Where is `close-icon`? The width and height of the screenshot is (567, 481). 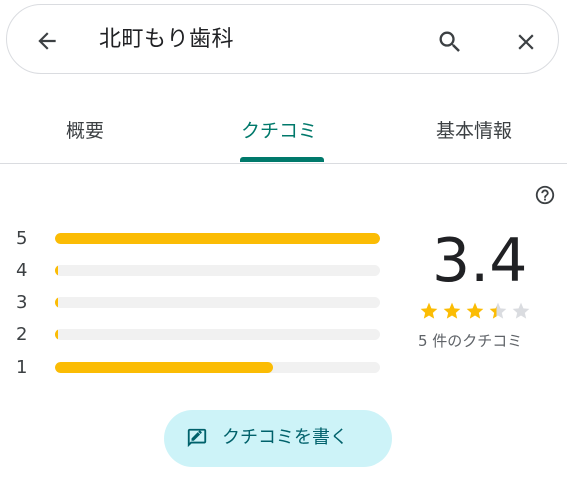
close-icon is located at coordinates (526, 42).